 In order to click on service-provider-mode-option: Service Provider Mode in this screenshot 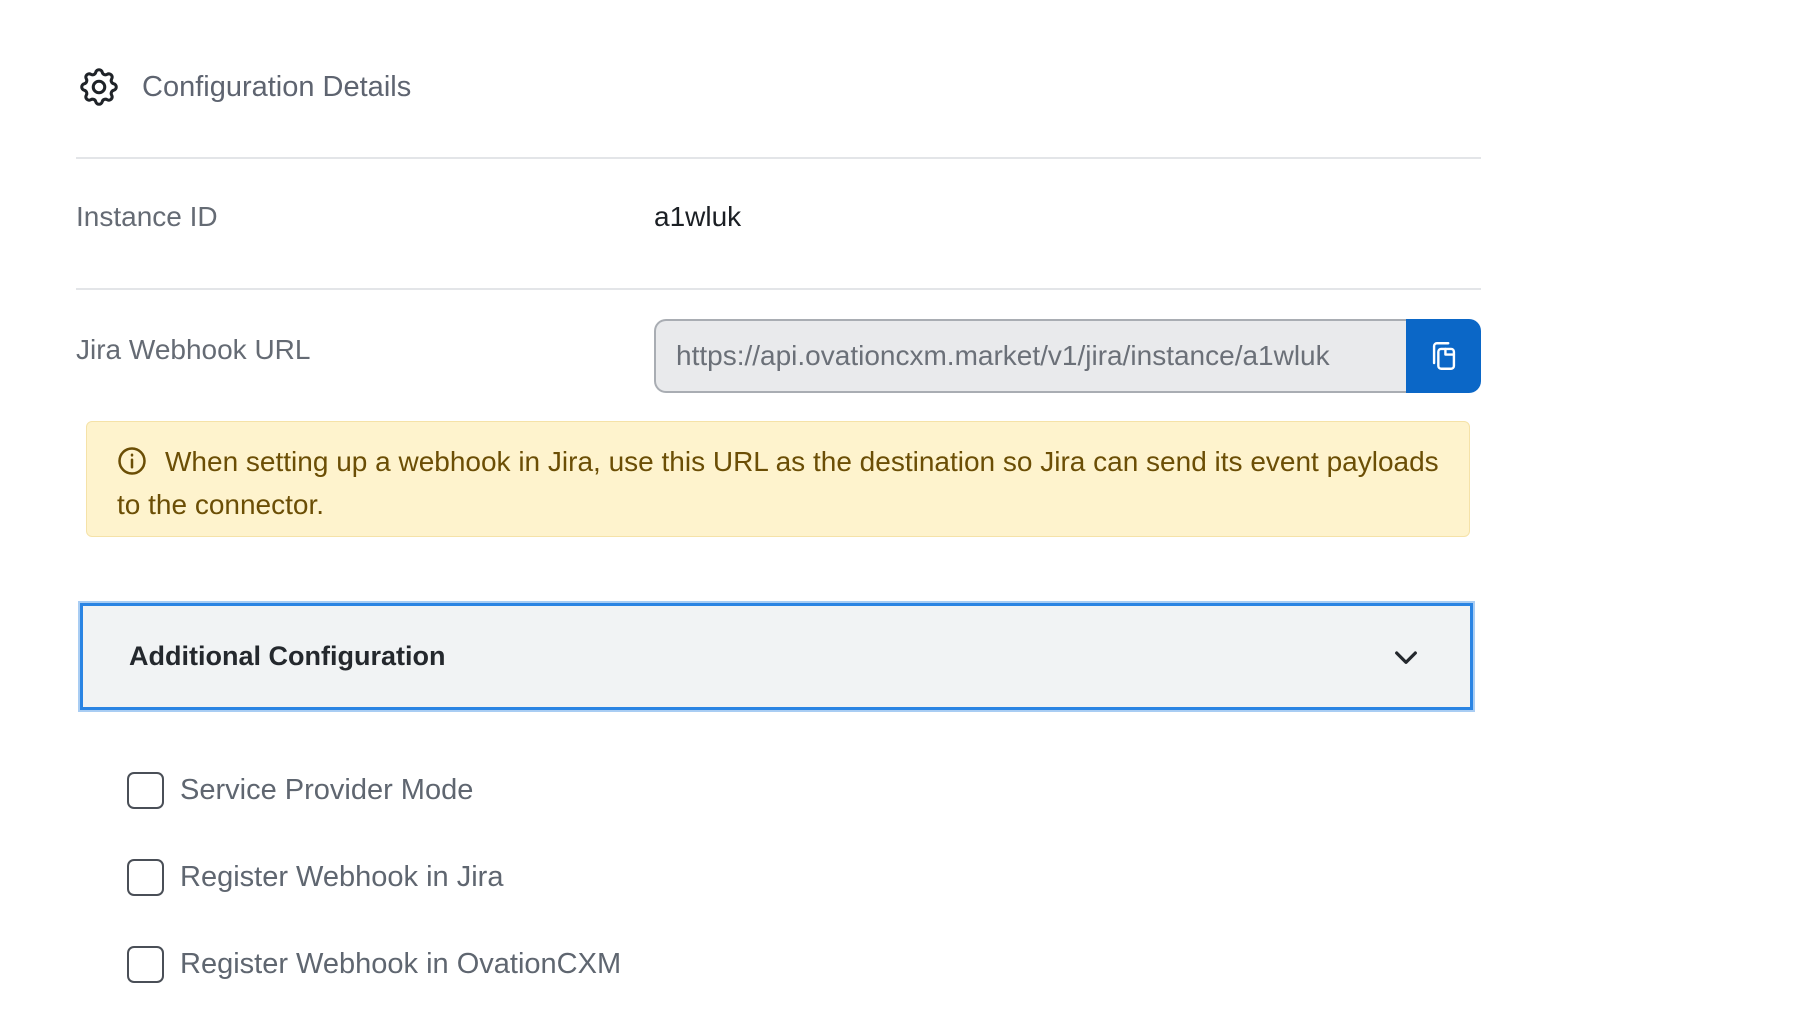, I will do `click(300, 790)`.